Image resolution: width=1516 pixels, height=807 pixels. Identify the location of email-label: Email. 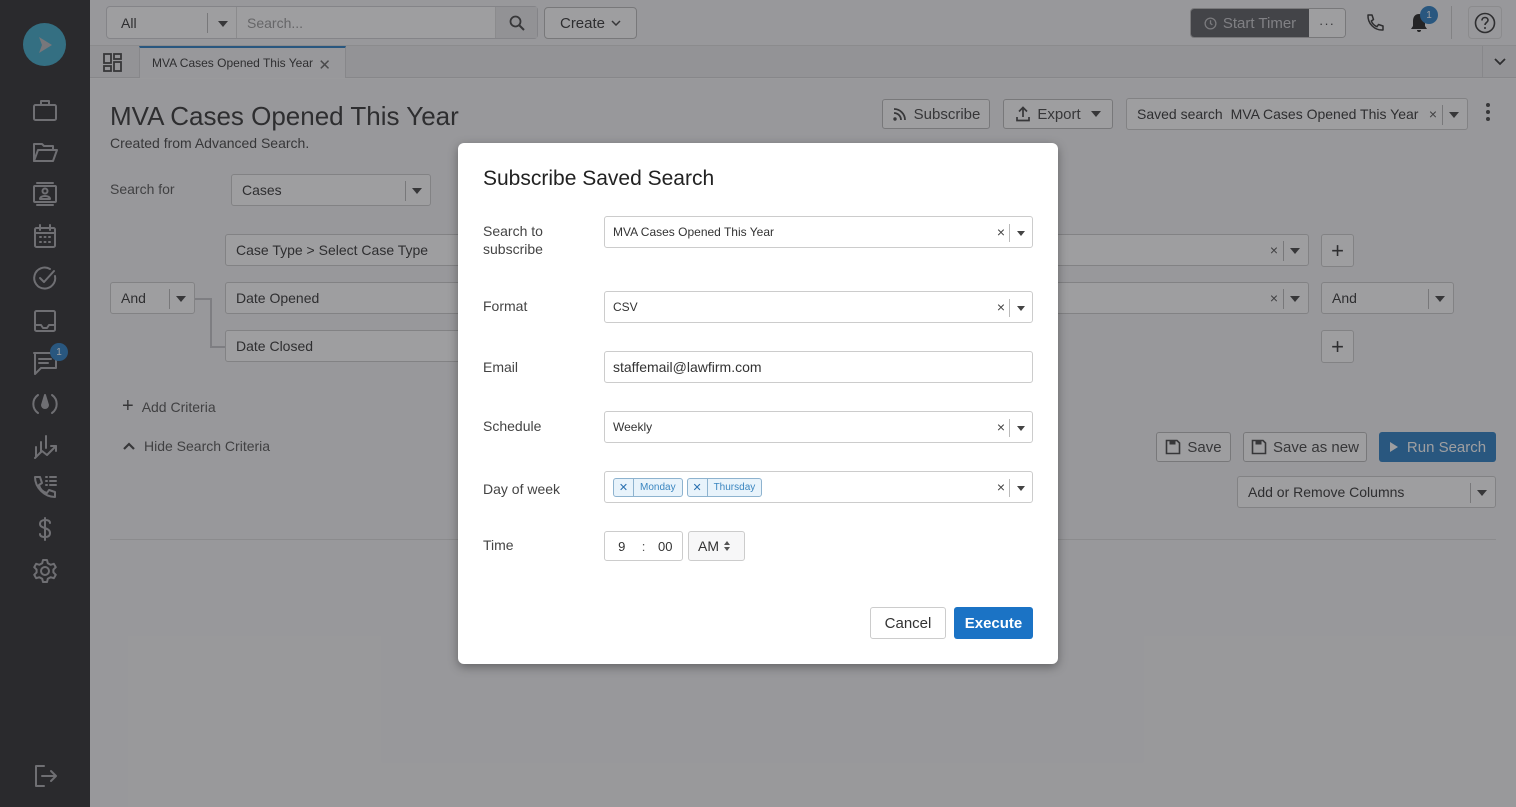
(501, 367).